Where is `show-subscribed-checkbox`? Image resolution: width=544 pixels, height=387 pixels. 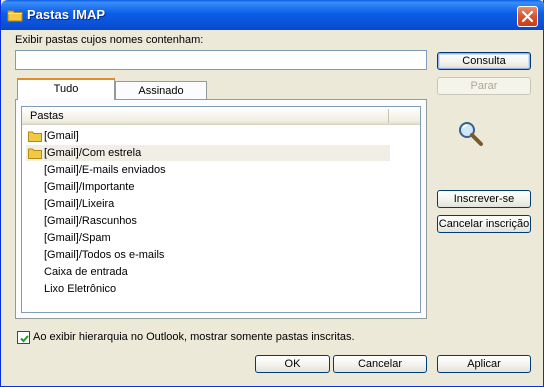
show-subscribed-checkbox is located at coordinates (23, 337).